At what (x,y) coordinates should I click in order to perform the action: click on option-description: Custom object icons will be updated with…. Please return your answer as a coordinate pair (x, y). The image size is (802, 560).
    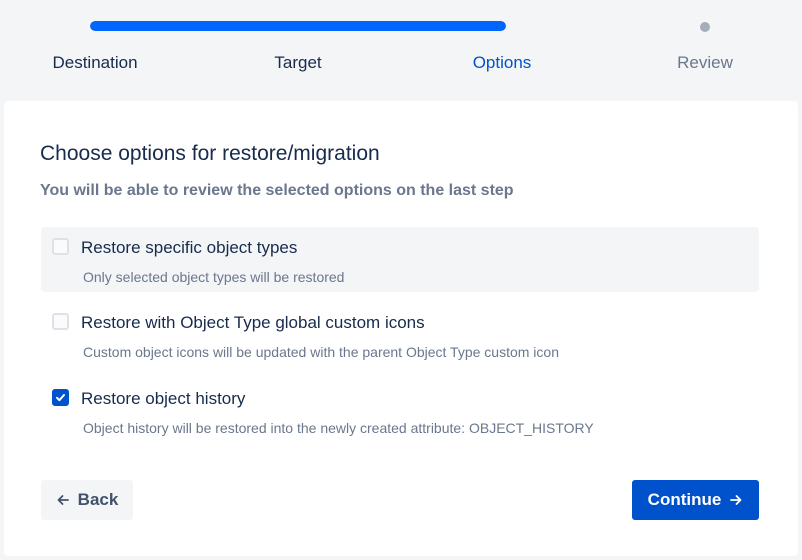
    Looking at the image, I should click on (321, 352).